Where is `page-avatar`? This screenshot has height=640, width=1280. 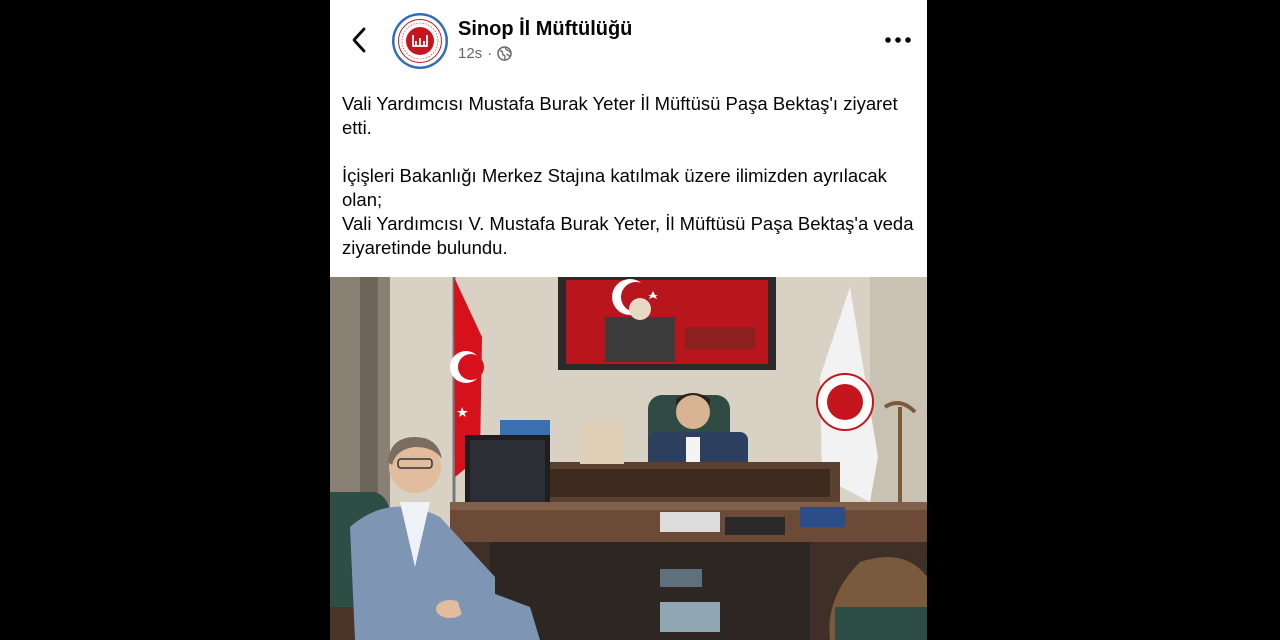 page-avatar is located at coordinates (420, 41).